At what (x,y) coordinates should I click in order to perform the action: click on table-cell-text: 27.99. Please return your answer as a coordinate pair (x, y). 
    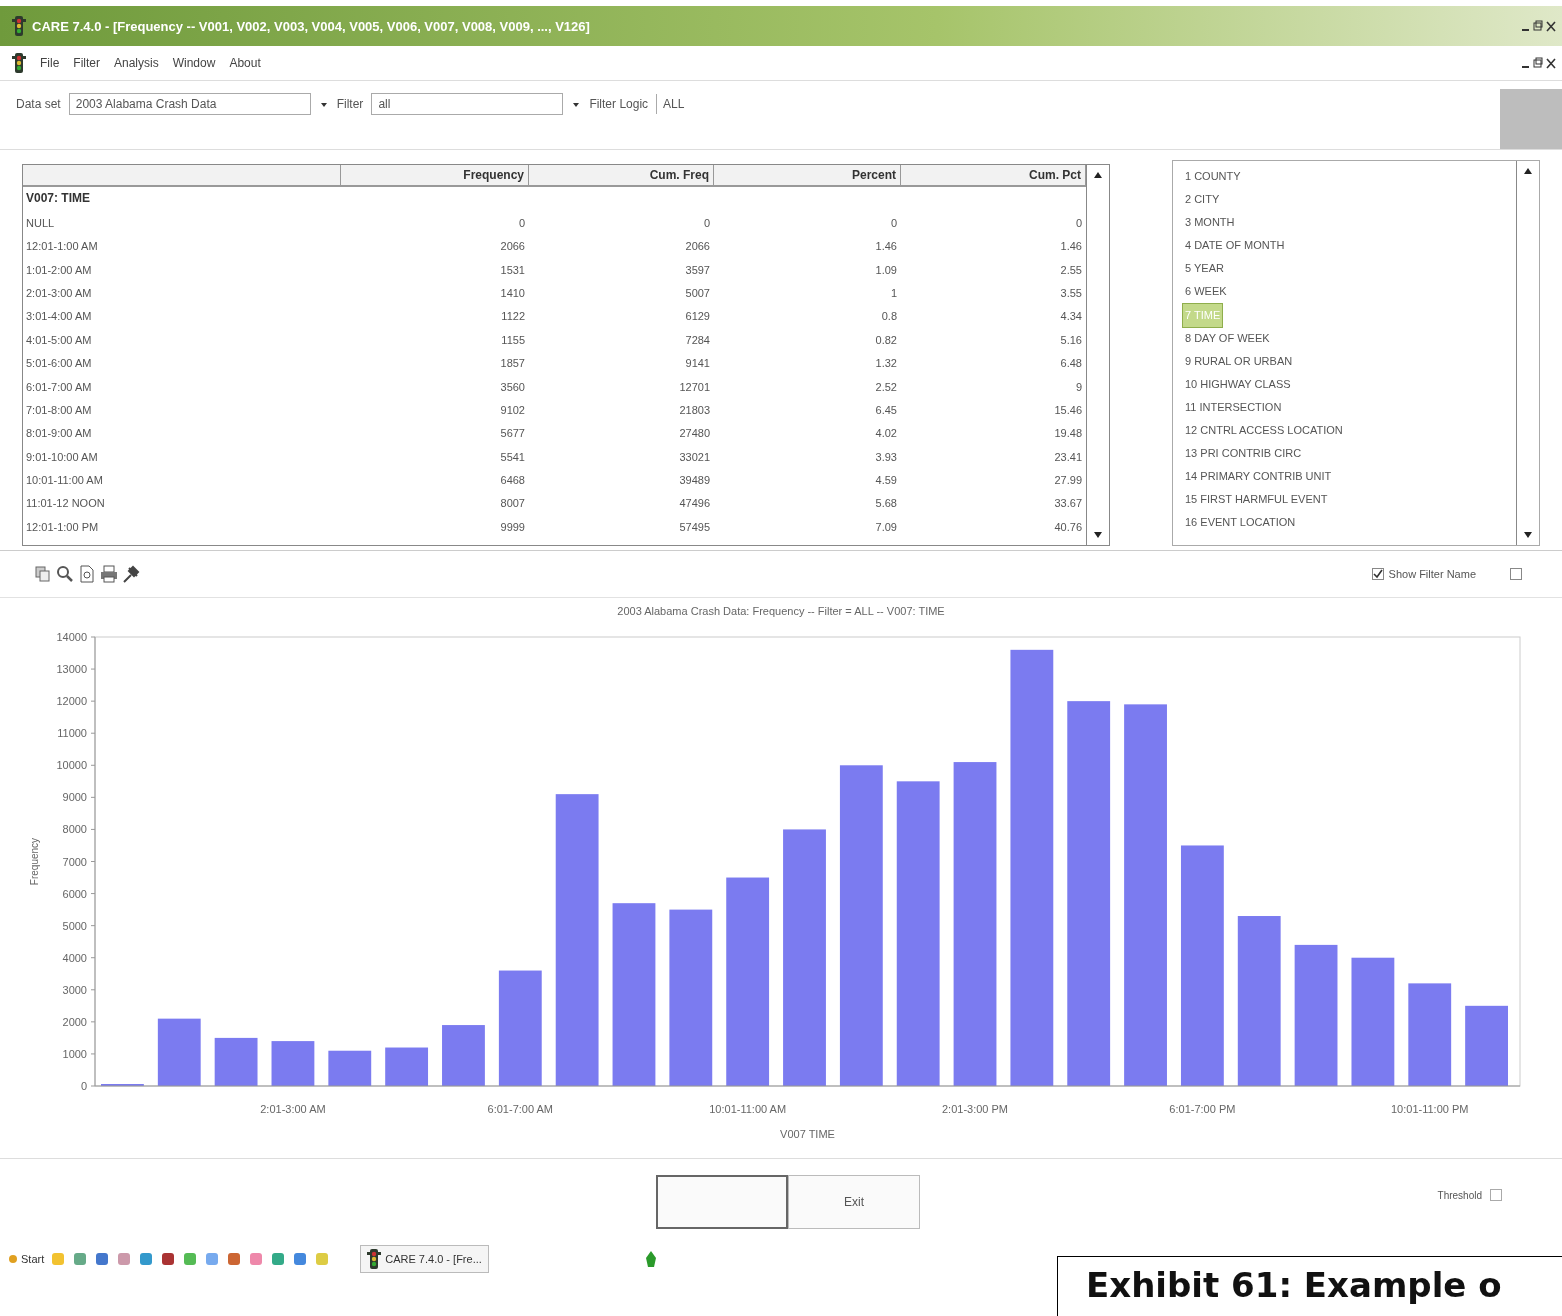
    Looking at the image, I should click on (1068, 481).